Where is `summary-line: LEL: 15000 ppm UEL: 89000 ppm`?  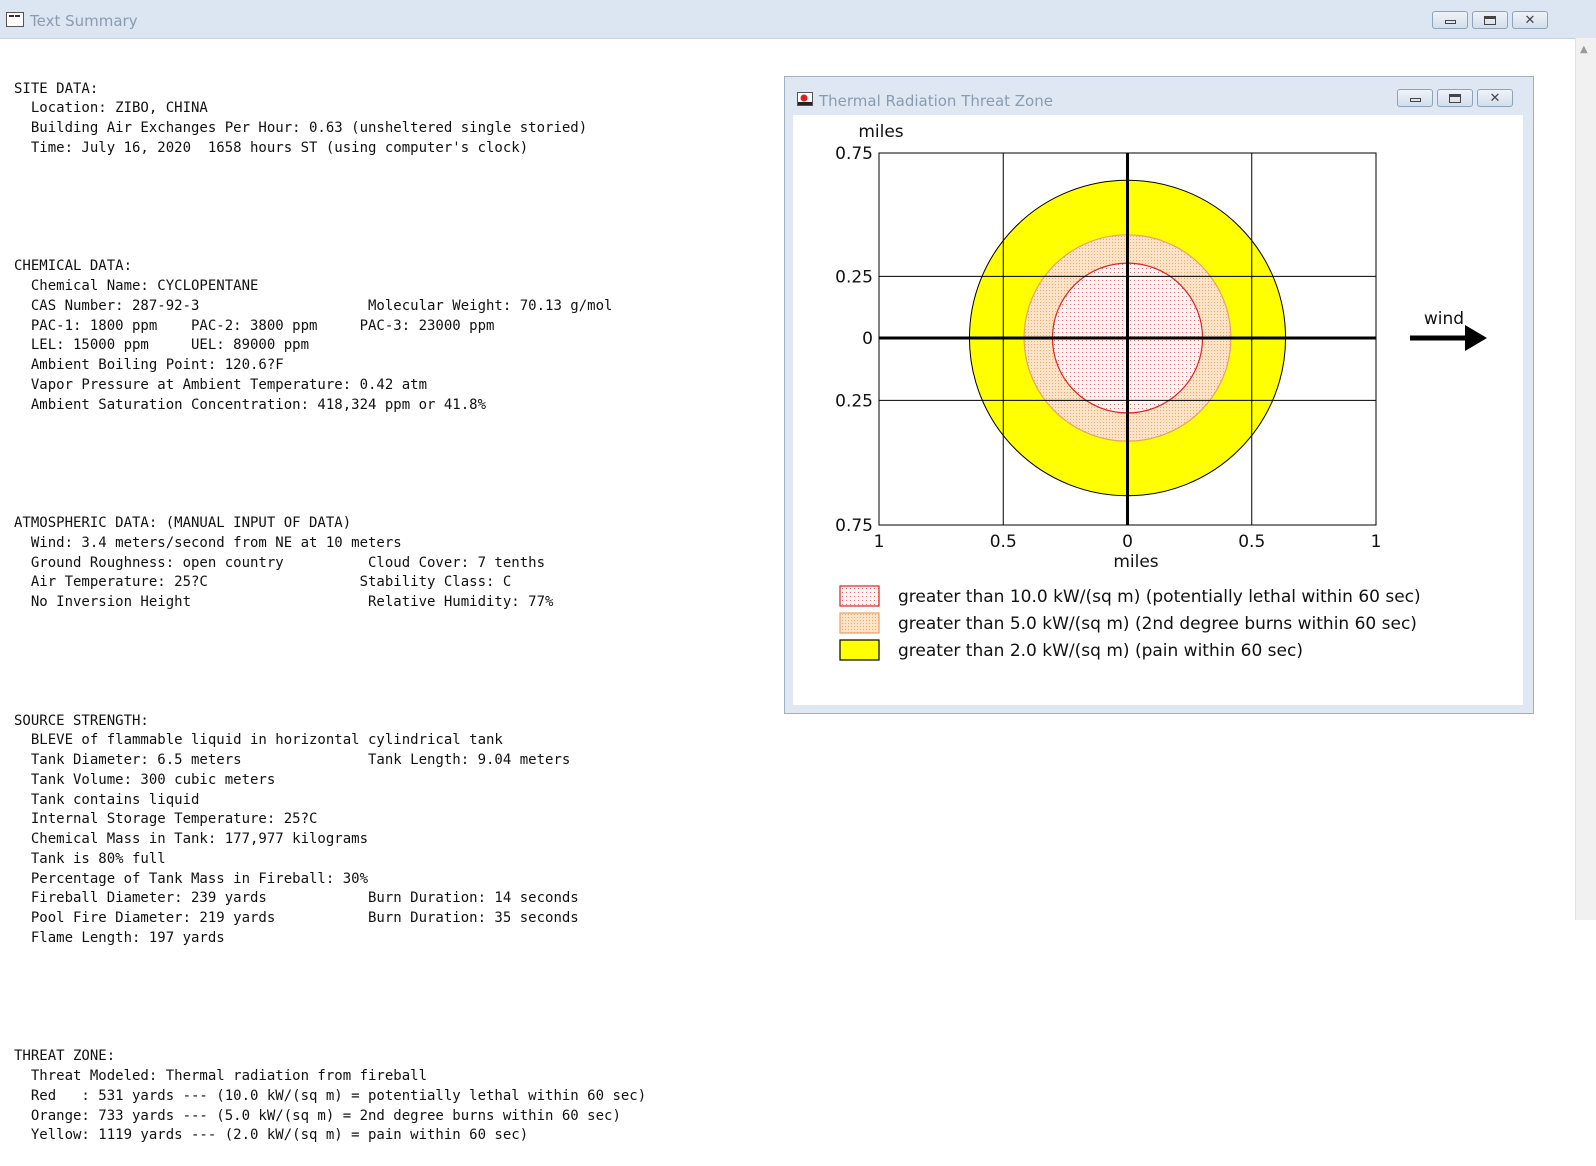 summary-line: LEL: 15000 ppm UEL: 89000 ppm is located at coordinates (162, 345).